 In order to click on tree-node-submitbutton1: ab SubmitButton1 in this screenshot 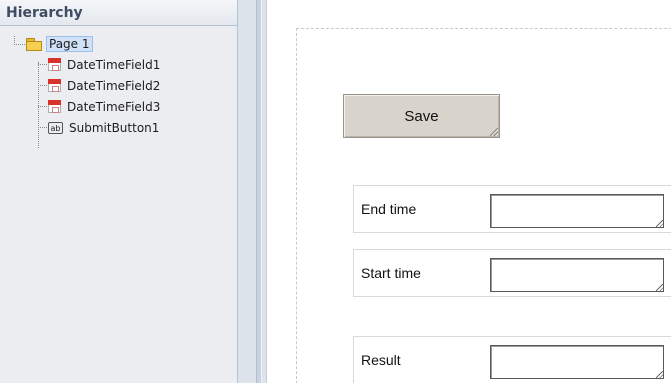, I will do `click(118, 127)`.